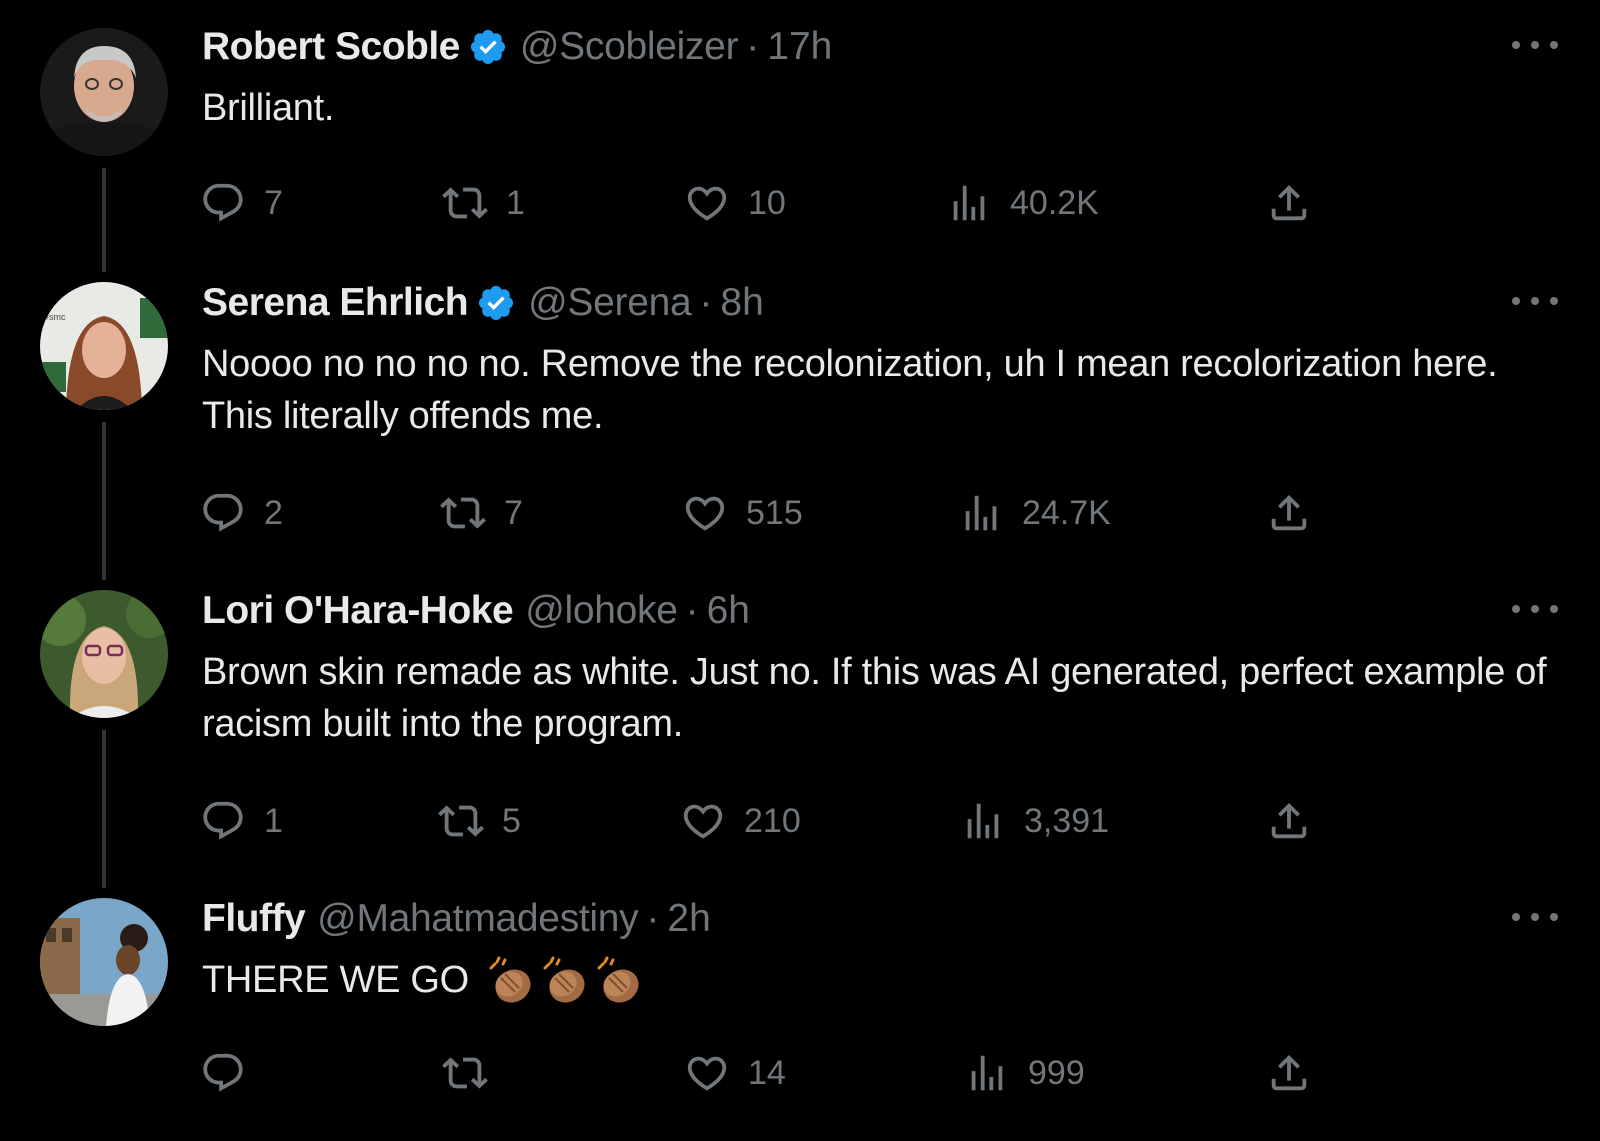 Image resolution: width=1600 pixels, height=1141 pixels. I want to click on views-button: 24.7K, so click(1034, 513).